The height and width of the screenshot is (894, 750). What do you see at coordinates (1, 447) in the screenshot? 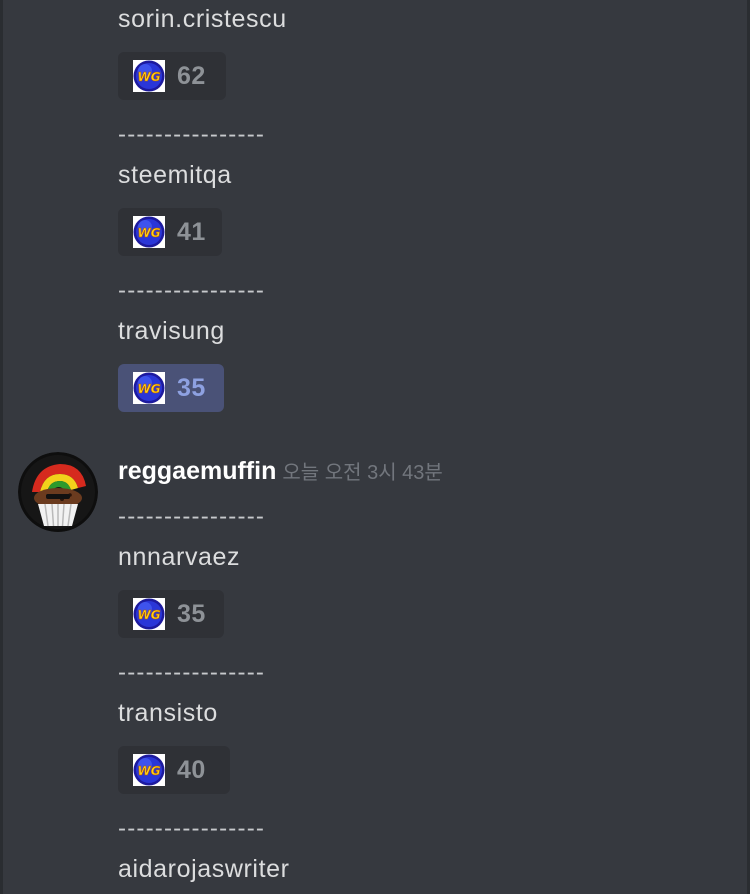
I see `left-panel-edge` at bounding box center [1, 447].